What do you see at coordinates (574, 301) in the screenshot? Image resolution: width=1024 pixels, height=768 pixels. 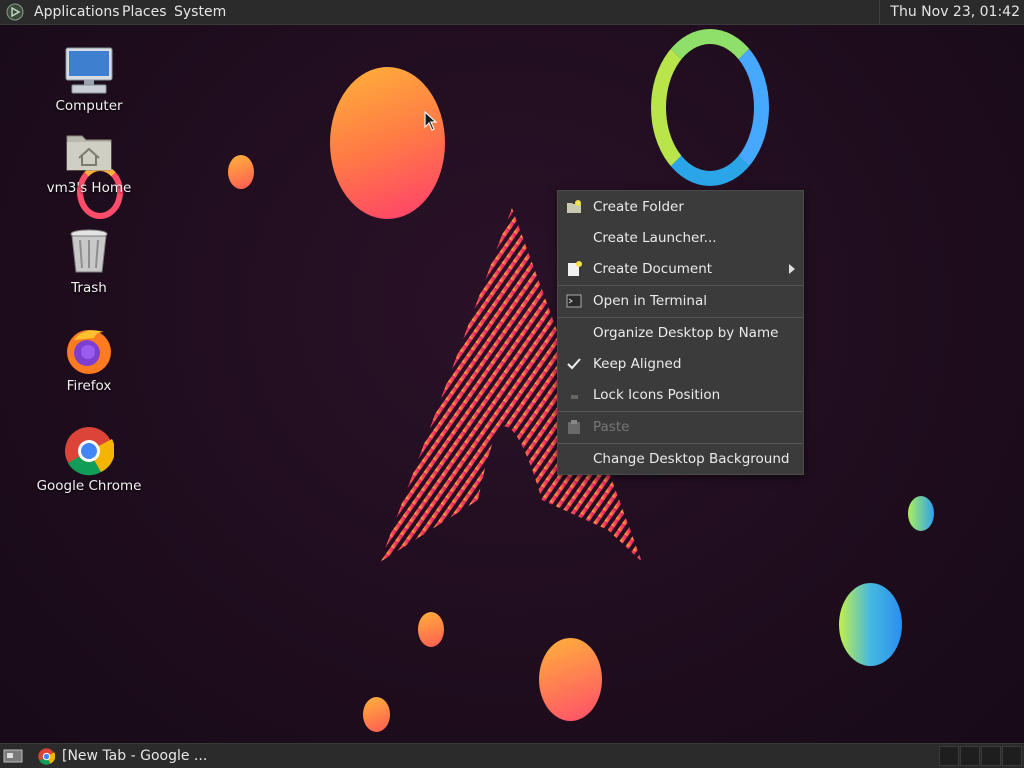 I see `terminal-icon` at bounding box center [574, 301].